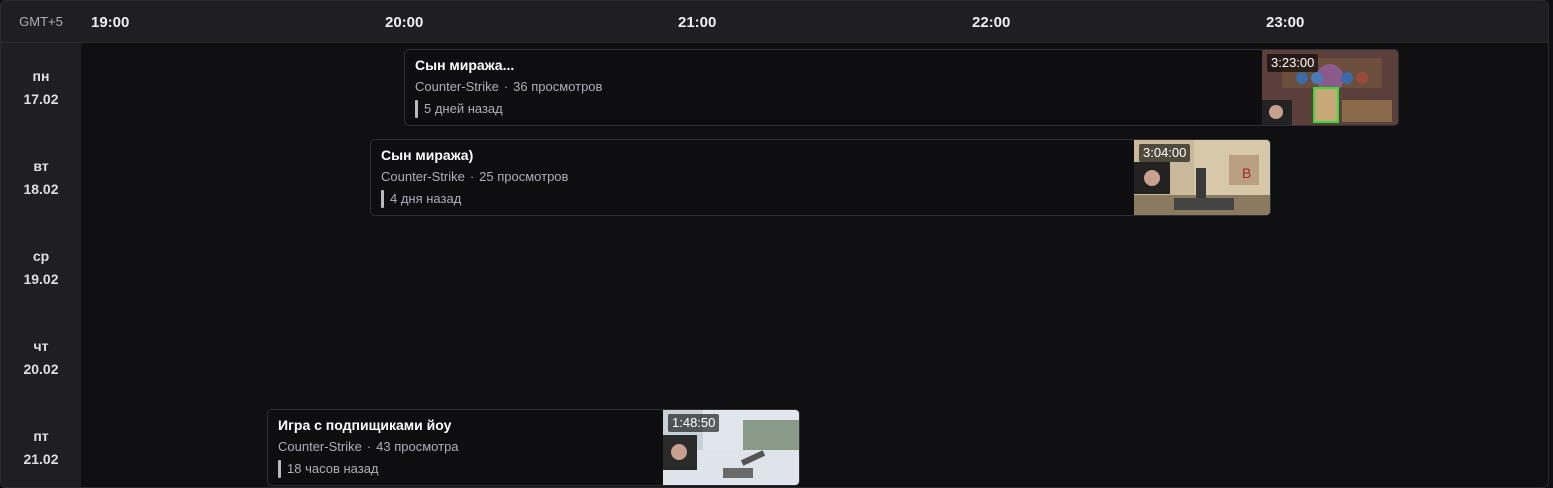 The width and height of the screenshot is (1553, 488). What do you see at coordinates (41, 459) in the screenshot?
I see `date-label: 21.02` at bounding box center [41, 459].